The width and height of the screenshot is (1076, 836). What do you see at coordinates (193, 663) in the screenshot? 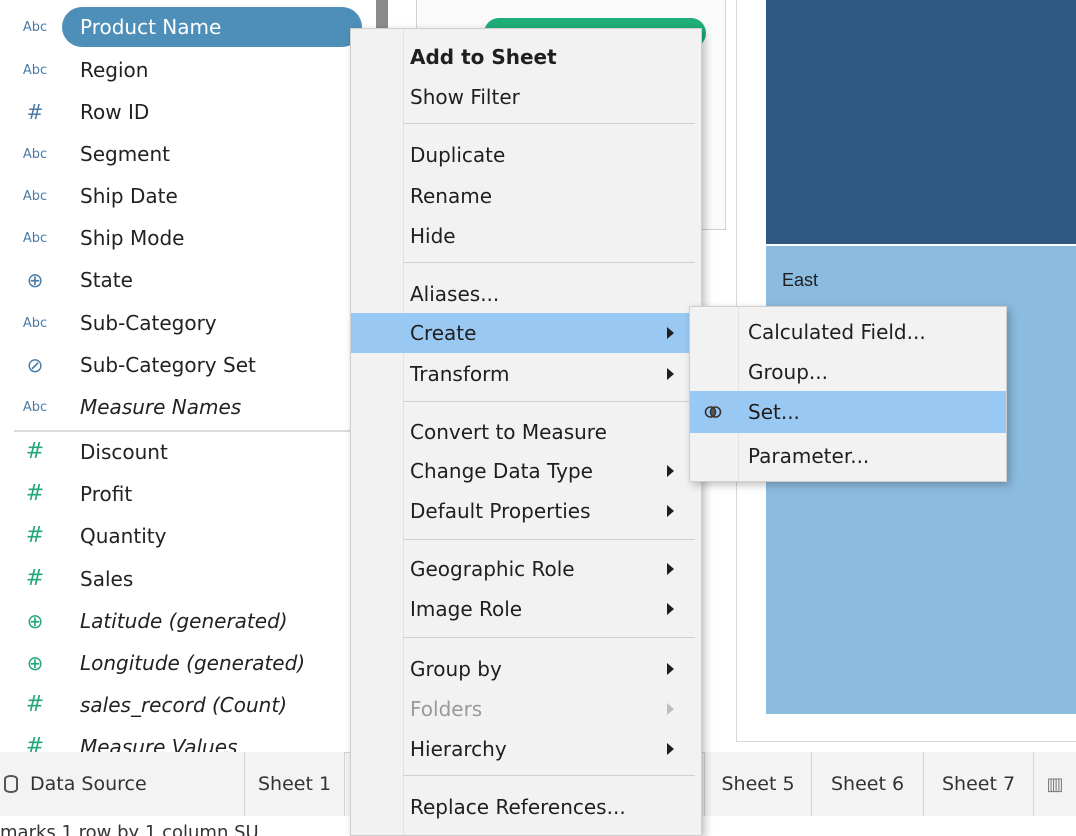
I see `field-label: Longitude (generated)` at bounding box center [193, 663].